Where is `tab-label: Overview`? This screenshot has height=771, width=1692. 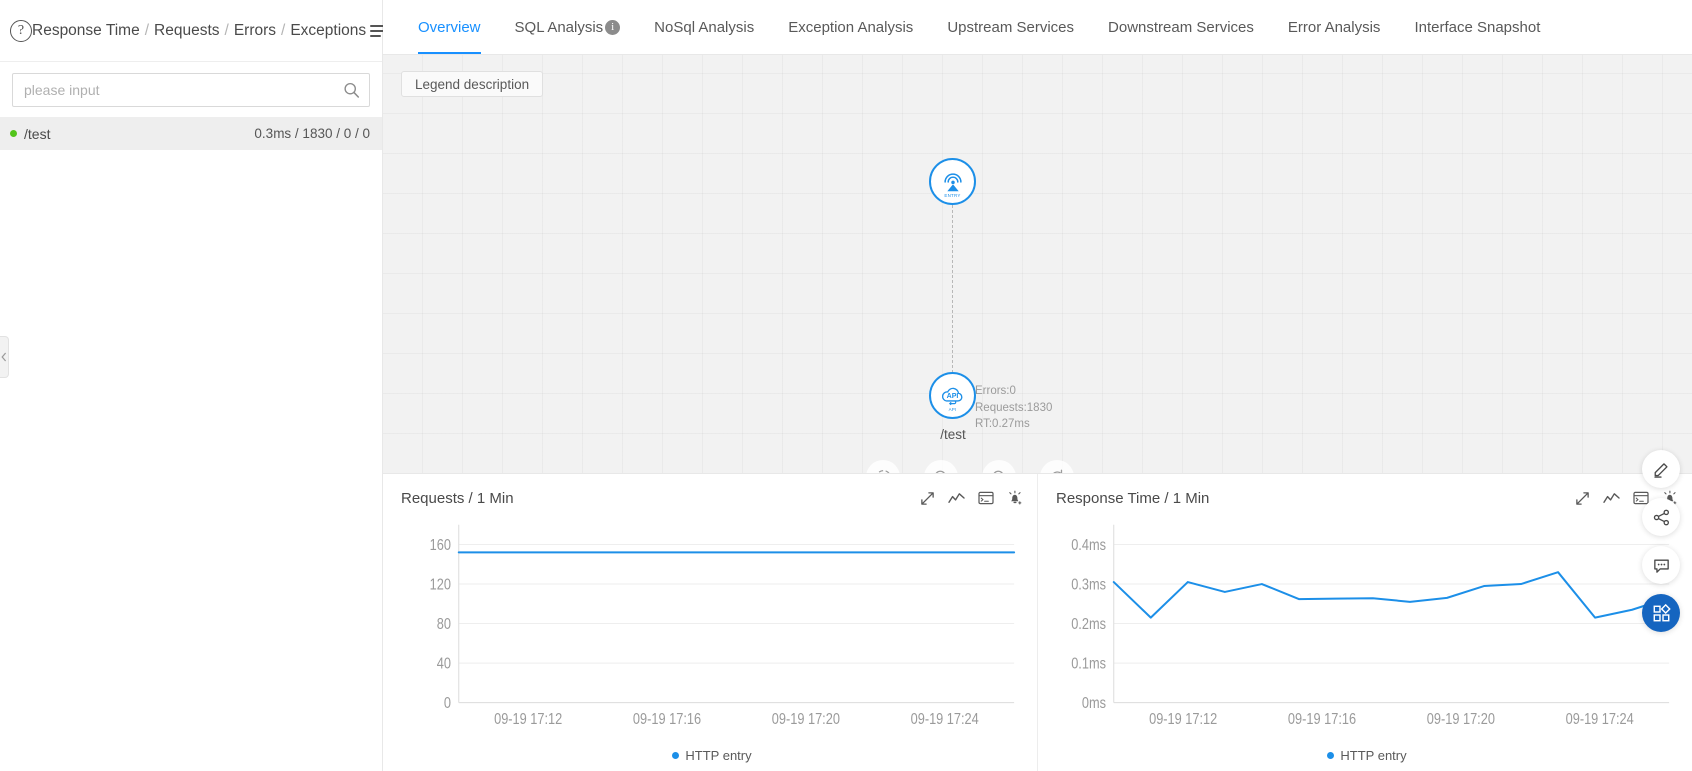
tab-label: Overview is located at coordinates (449, 27).